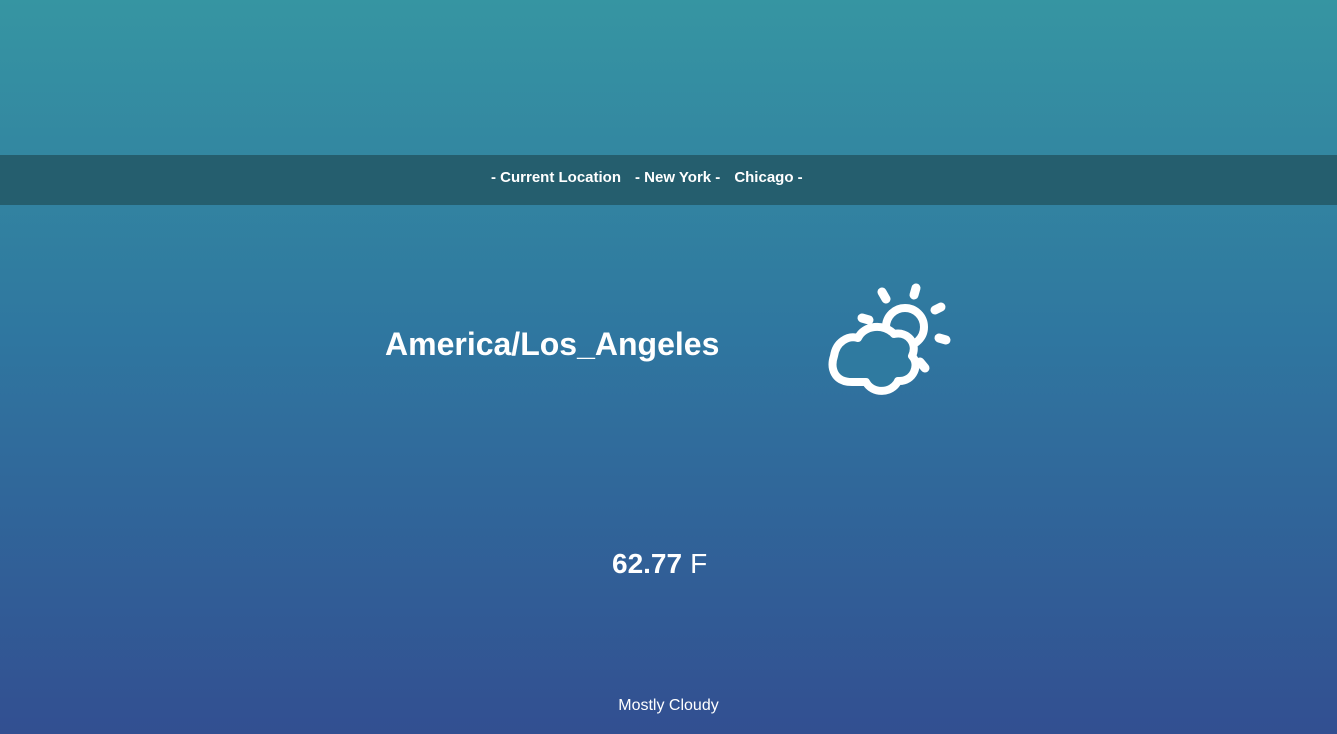 The height and width of the screenshot is (734, 1337). I want to click on nav-link-new-york: - New York -, so click(677, 178).